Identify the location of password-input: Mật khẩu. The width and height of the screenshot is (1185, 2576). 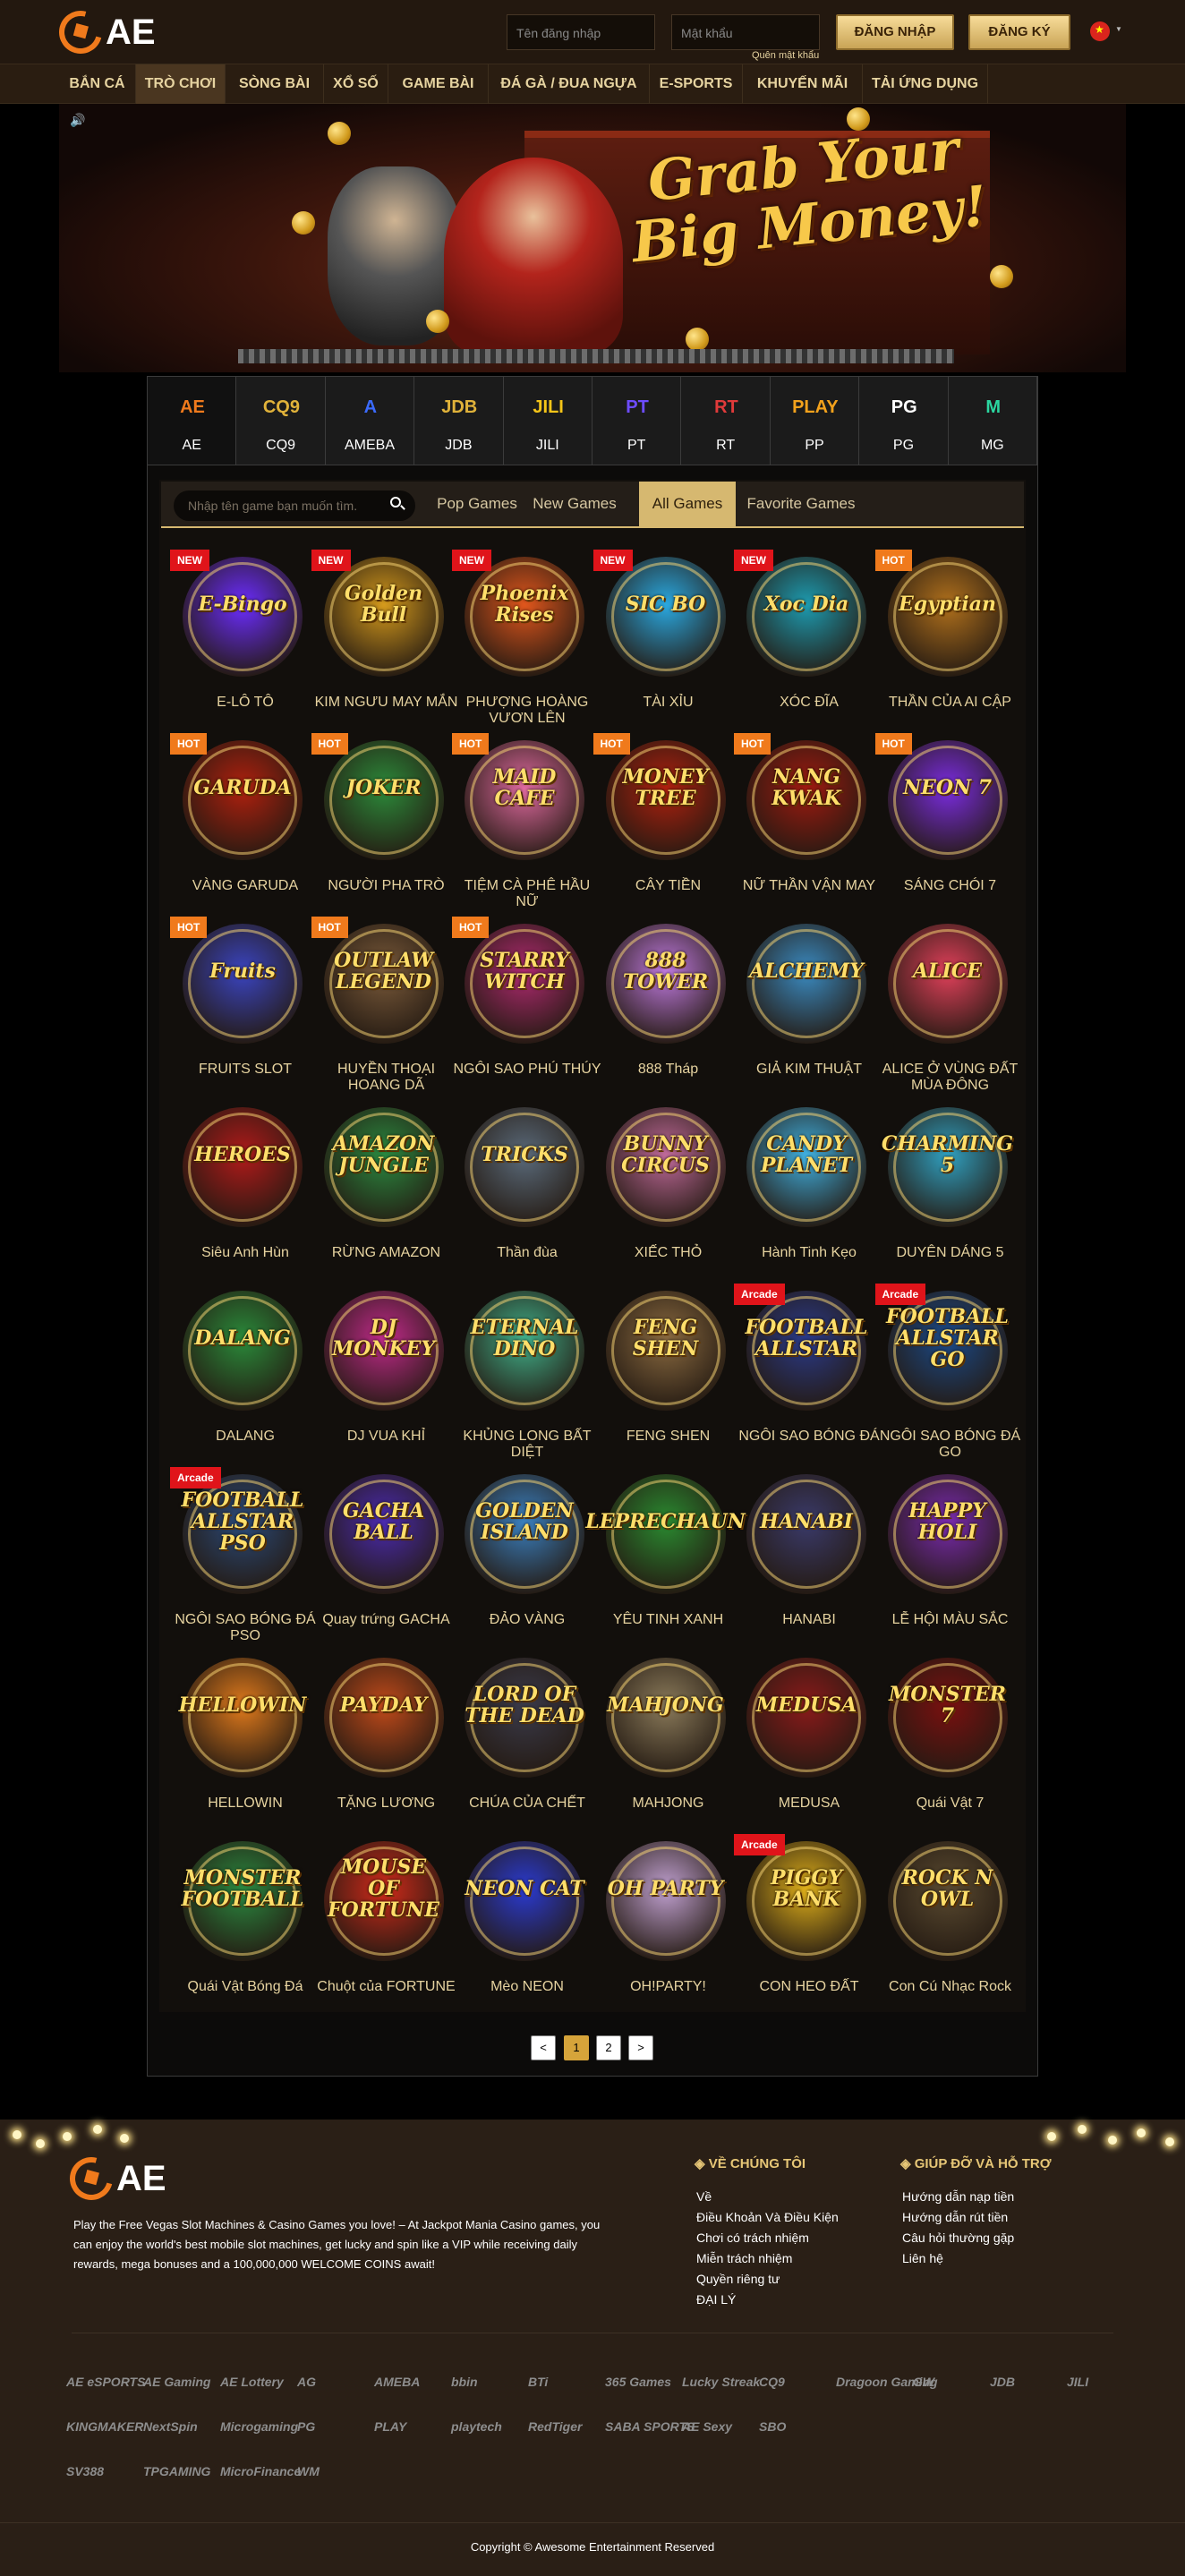
(746, 32).